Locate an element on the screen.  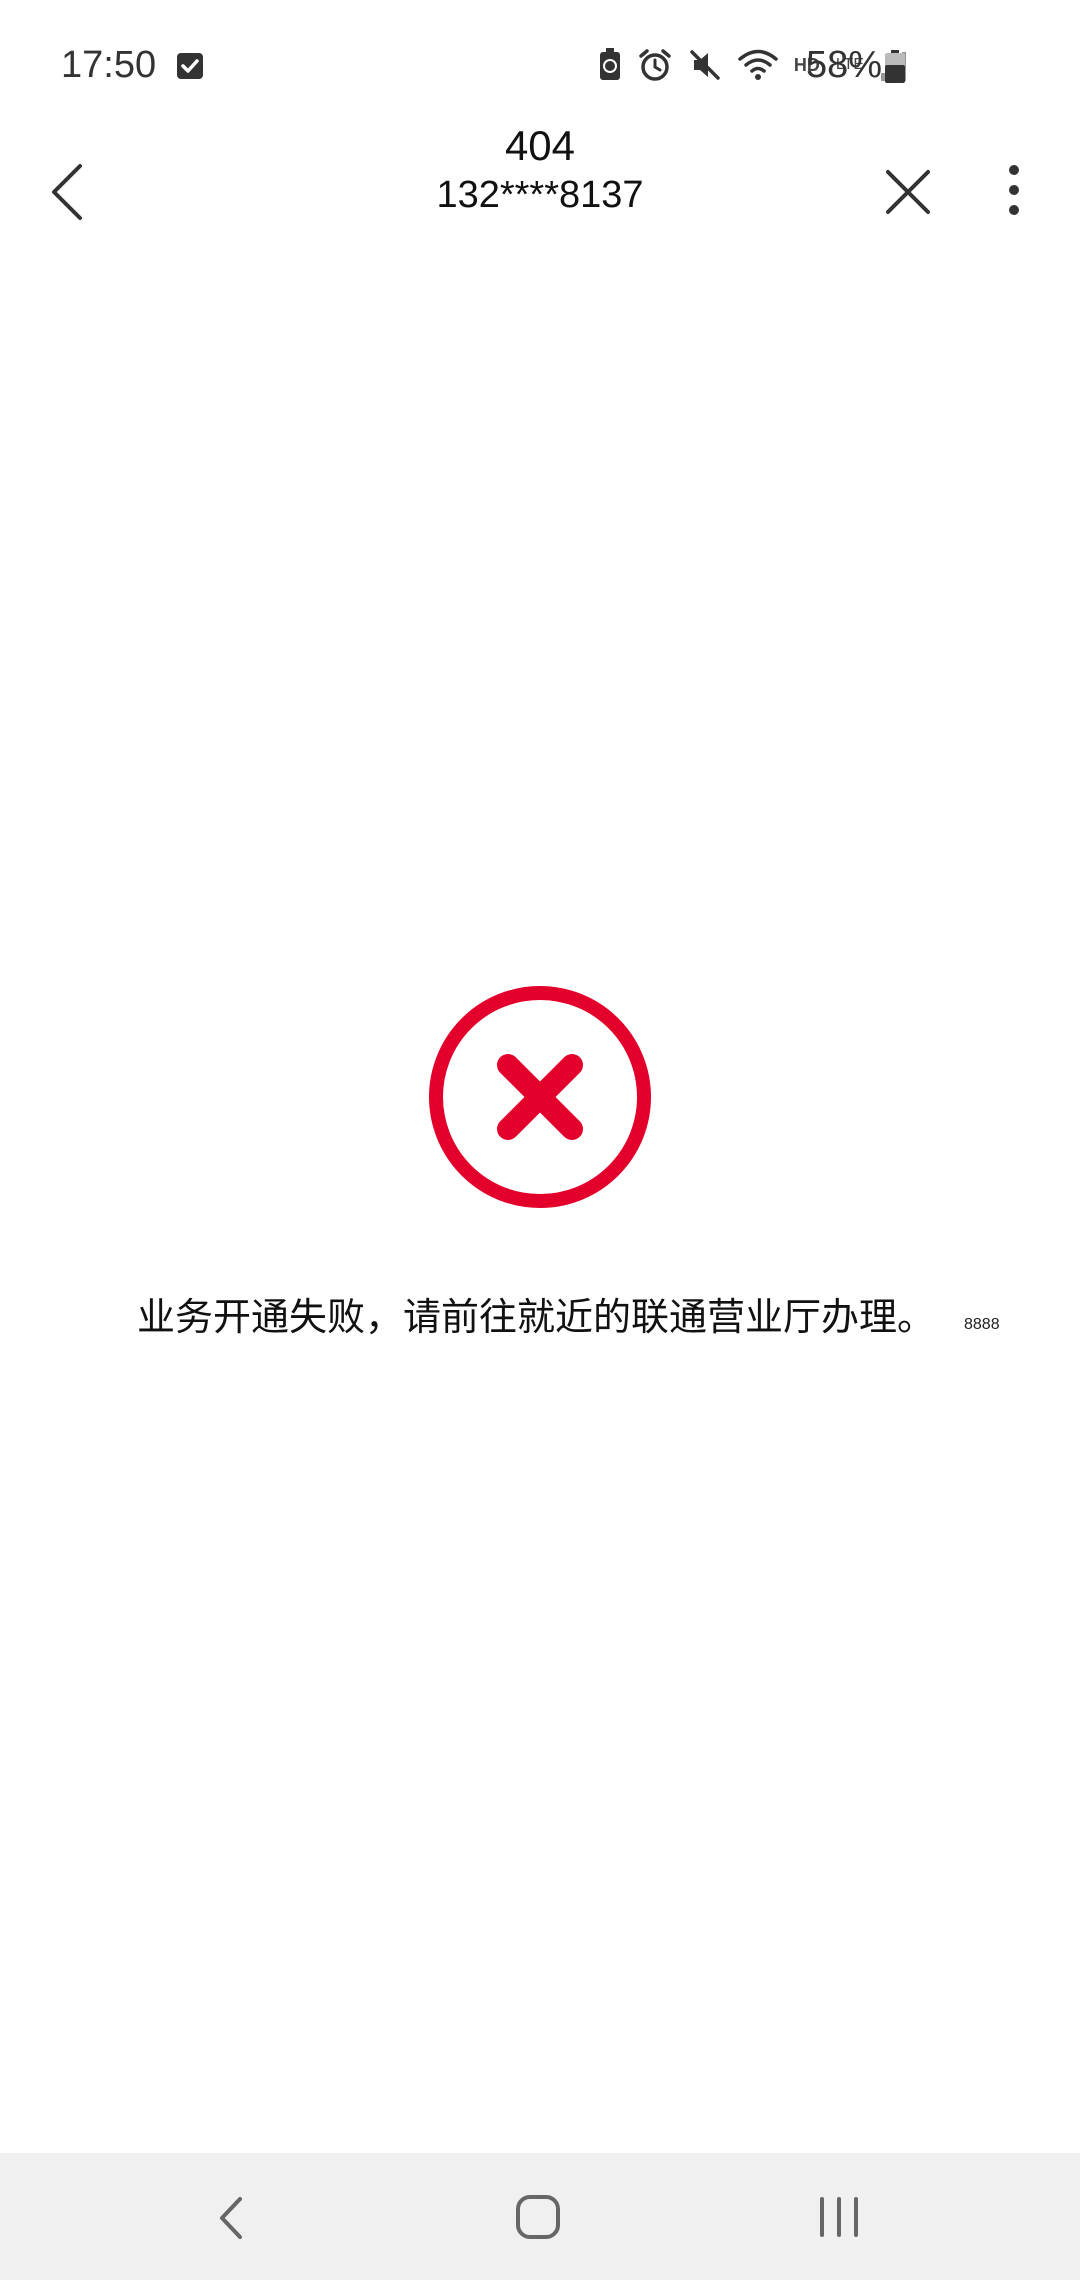
navigation-bar is located at coordinates (540, 2216).